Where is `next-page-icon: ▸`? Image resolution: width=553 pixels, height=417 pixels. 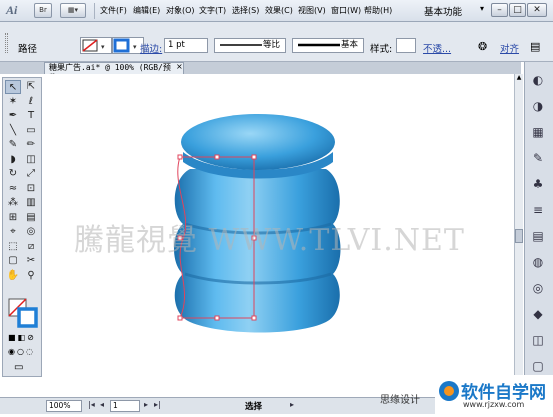 next-page-icon: ▸ is located at coordinates (146, 404).